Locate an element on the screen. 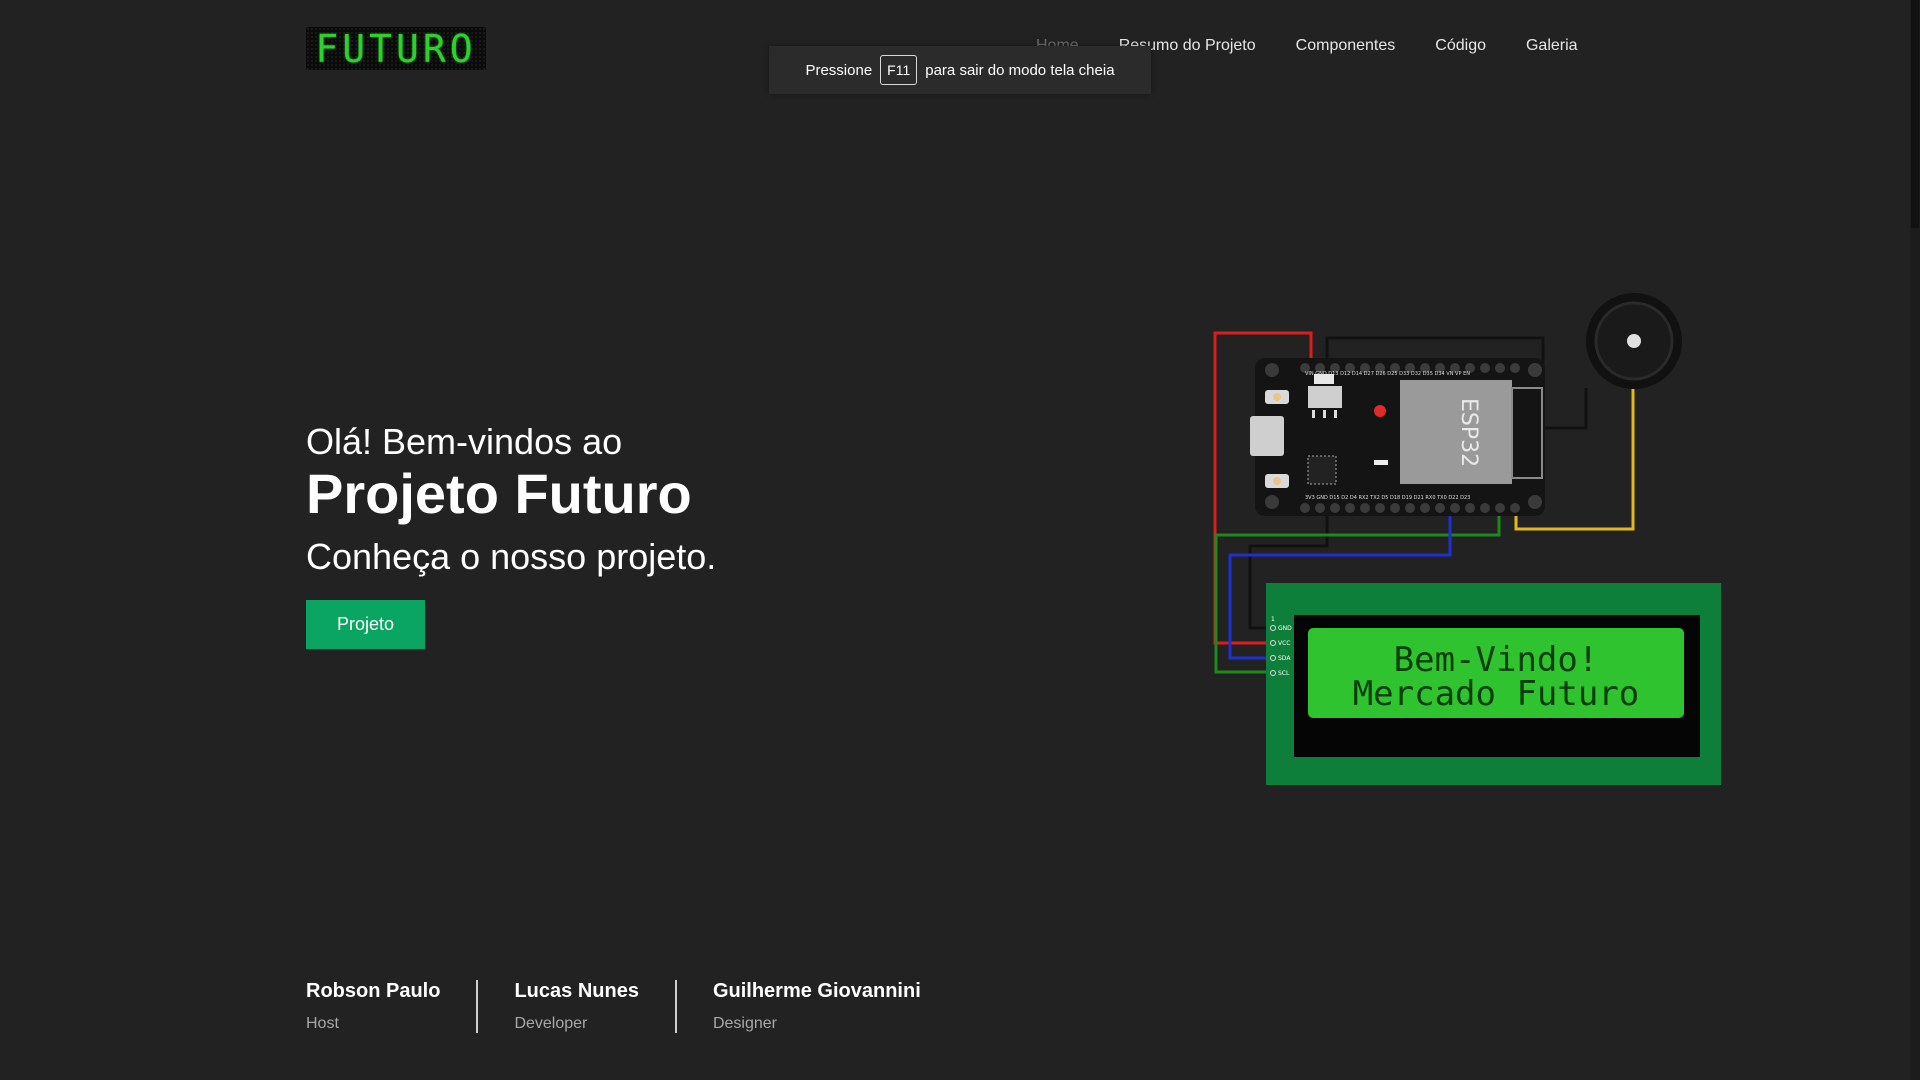 Image resolution: width=1920 pixels, height=1080 pixels. f11-key: F11 is located at coordinates (899, 70).